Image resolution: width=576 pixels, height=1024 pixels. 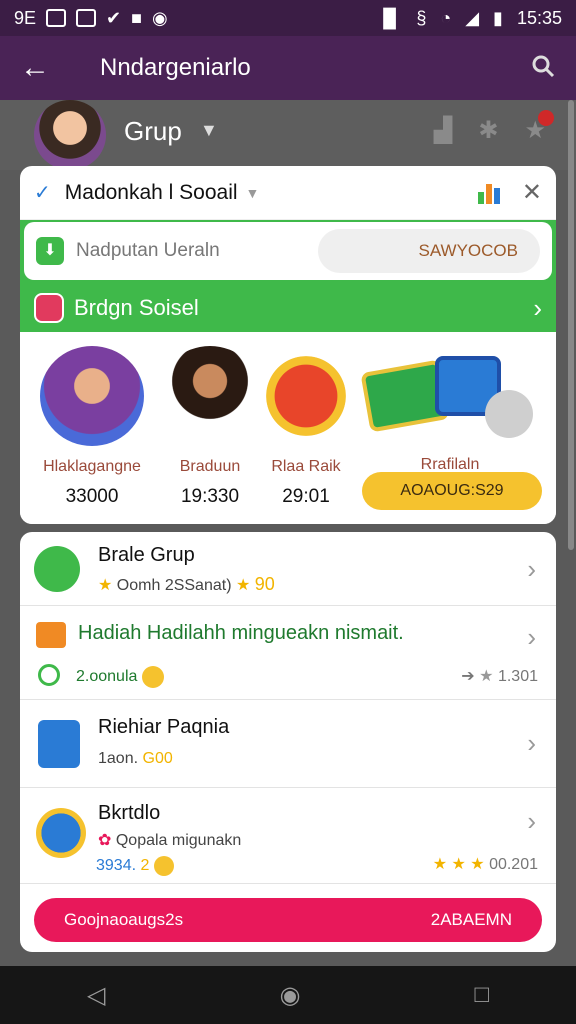 What do you see at coordinates (136, 17) in the screenshot?
I see `bag-icon: ■` at bounding box center [136, 17].